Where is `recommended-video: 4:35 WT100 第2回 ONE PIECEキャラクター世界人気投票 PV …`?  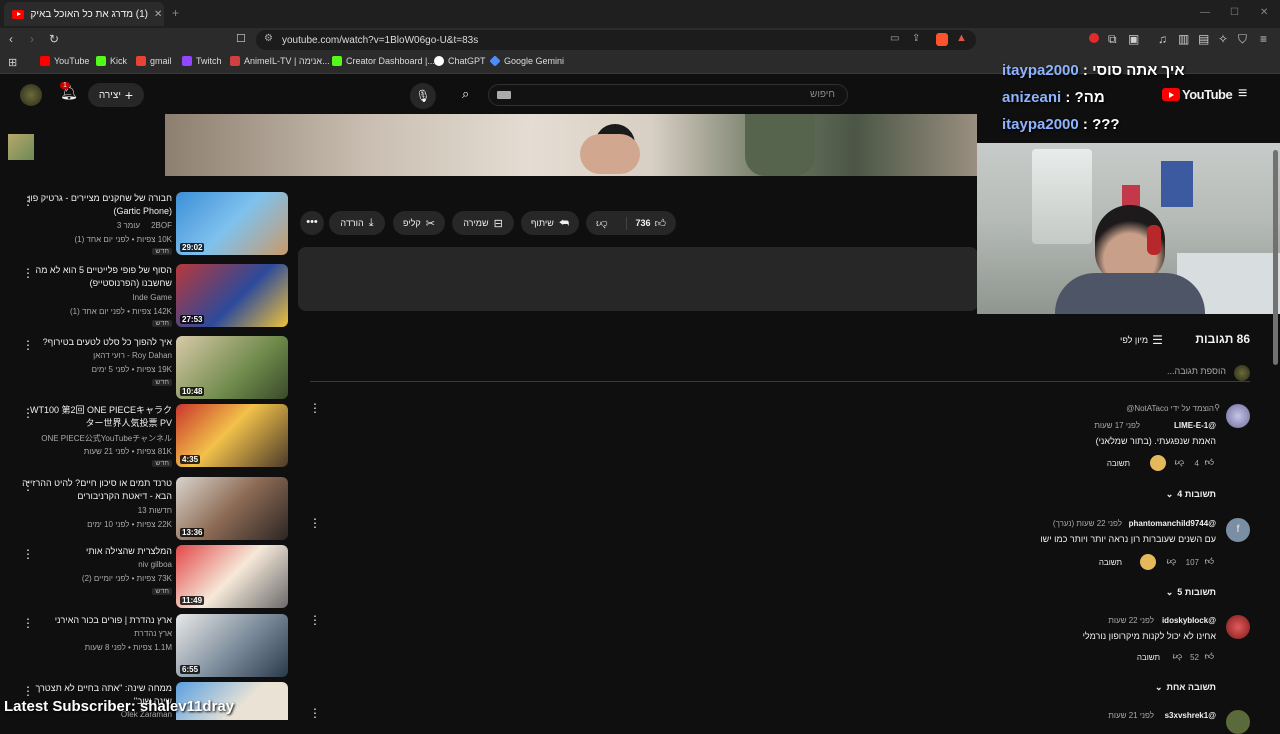 recommended-video: 4:35 WT100 第2回 ONE PIECEキャラクター世界人気投票 PV … is located at coordinates (145, 437).